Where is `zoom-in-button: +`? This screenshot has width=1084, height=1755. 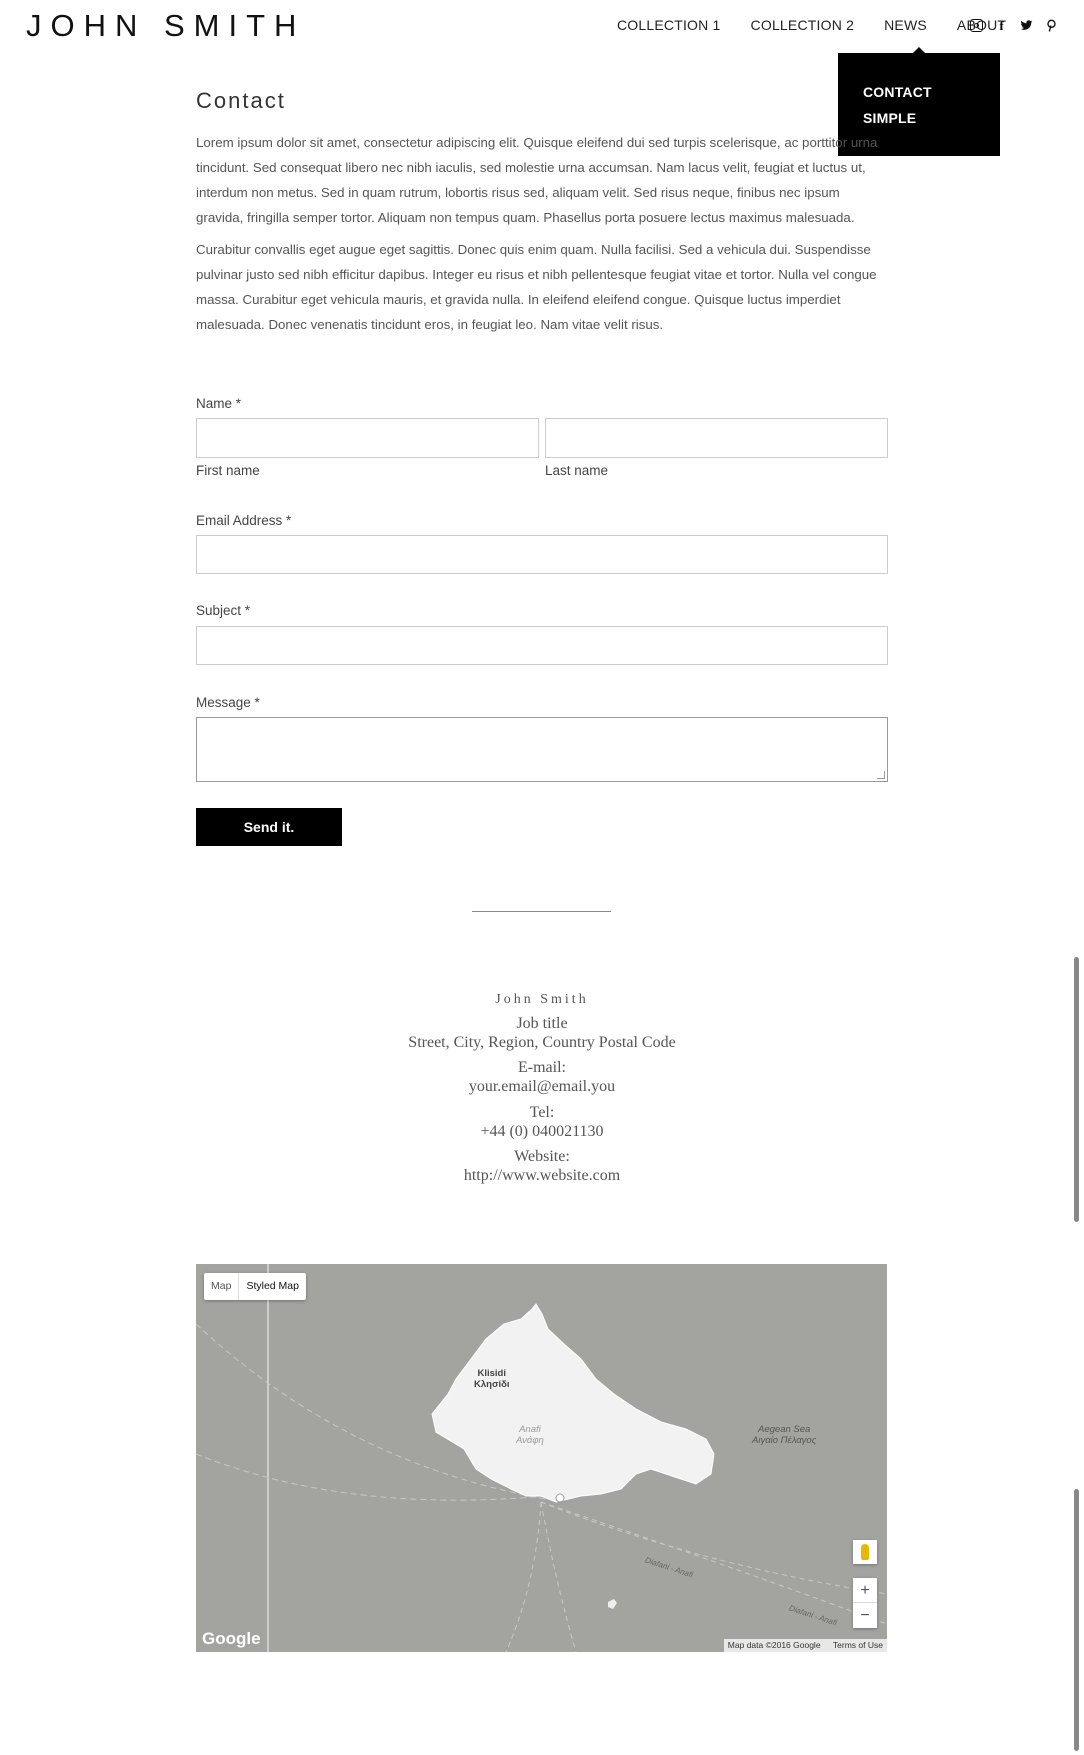 zoom-in-button: + is located at coordinates (865, 1590).